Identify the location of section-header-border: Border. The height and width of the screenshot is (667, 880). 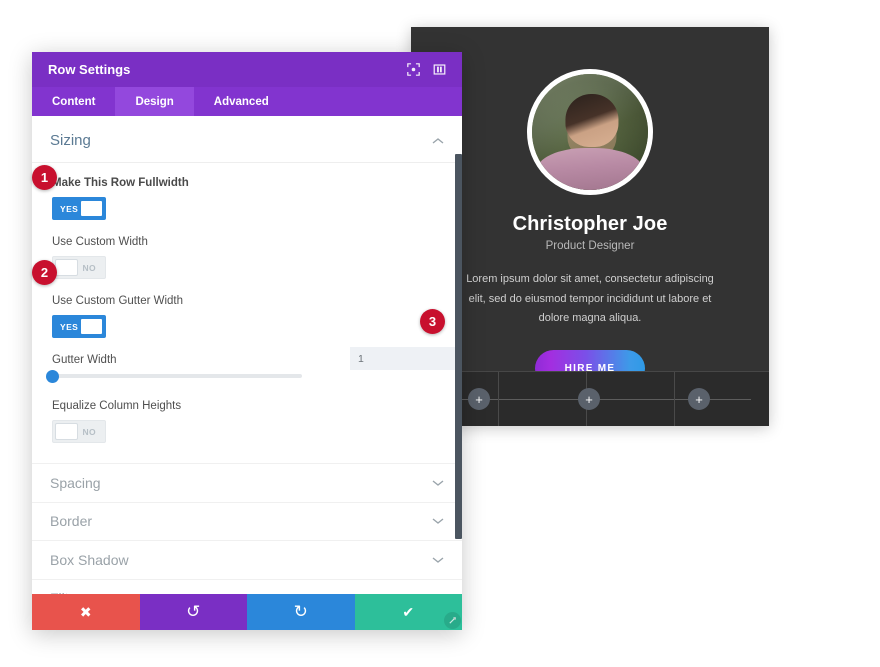
(247, 521).